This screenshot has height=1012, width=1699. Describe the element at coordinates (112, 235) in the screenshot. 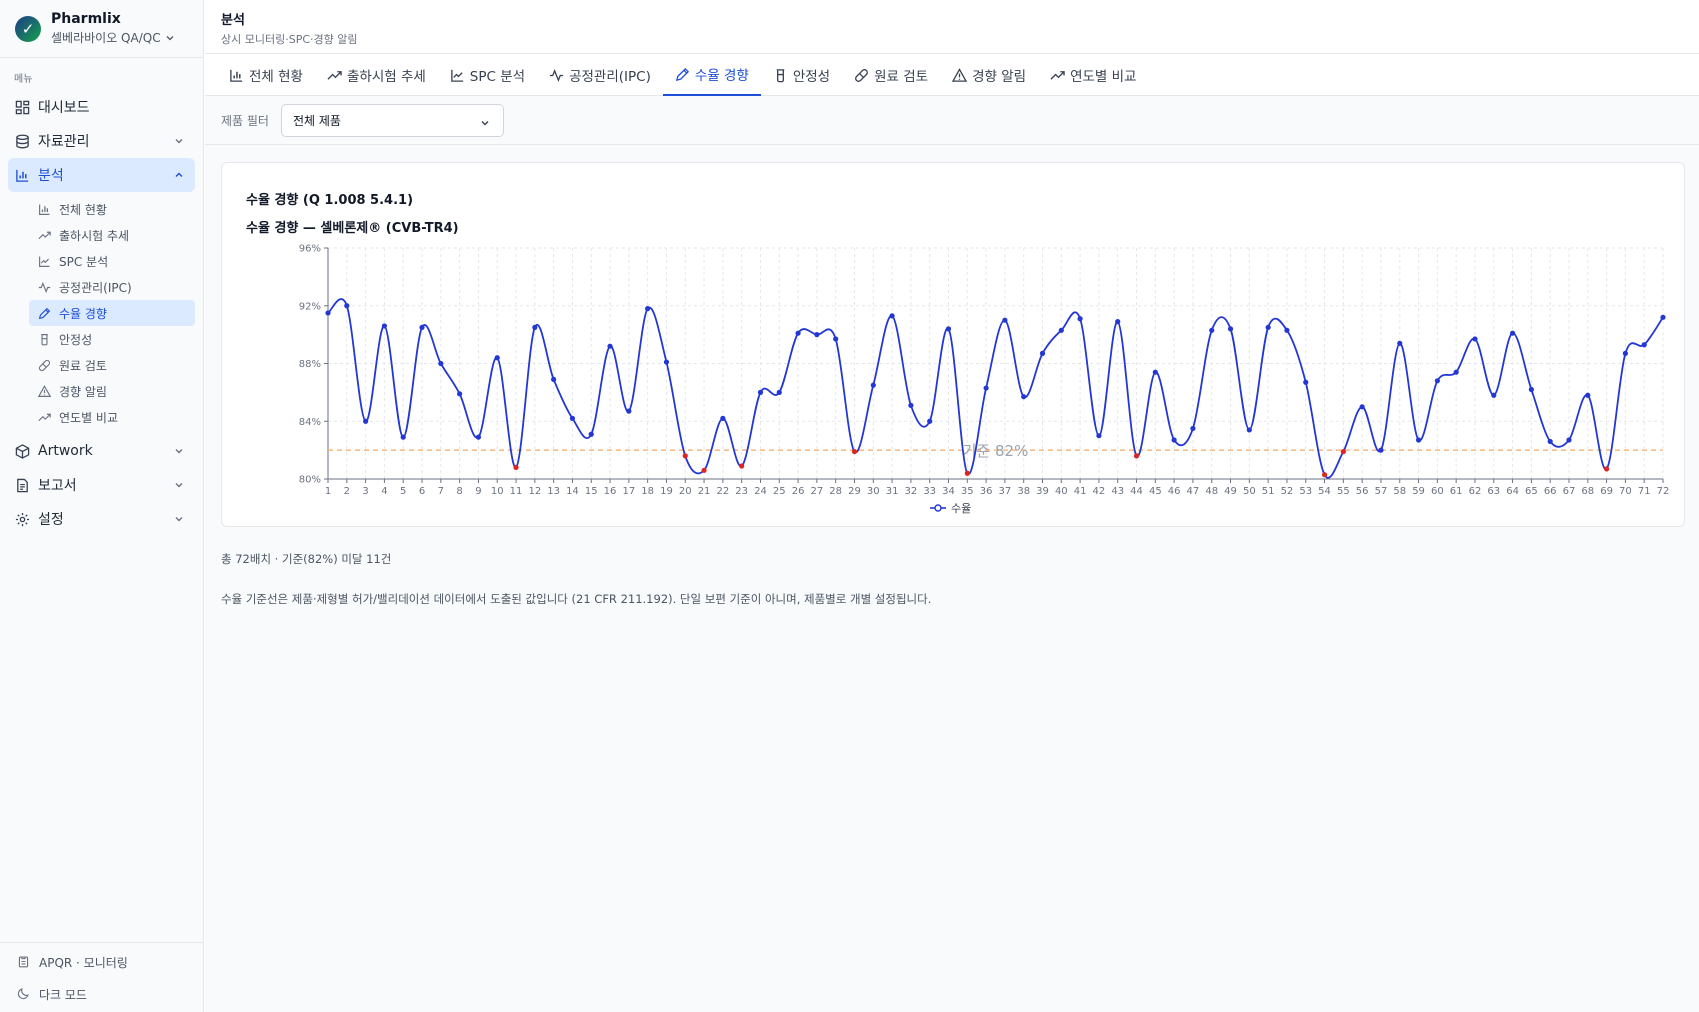

I see `sidebar-subitem-release-trend: 출하시험 추세` at that location.